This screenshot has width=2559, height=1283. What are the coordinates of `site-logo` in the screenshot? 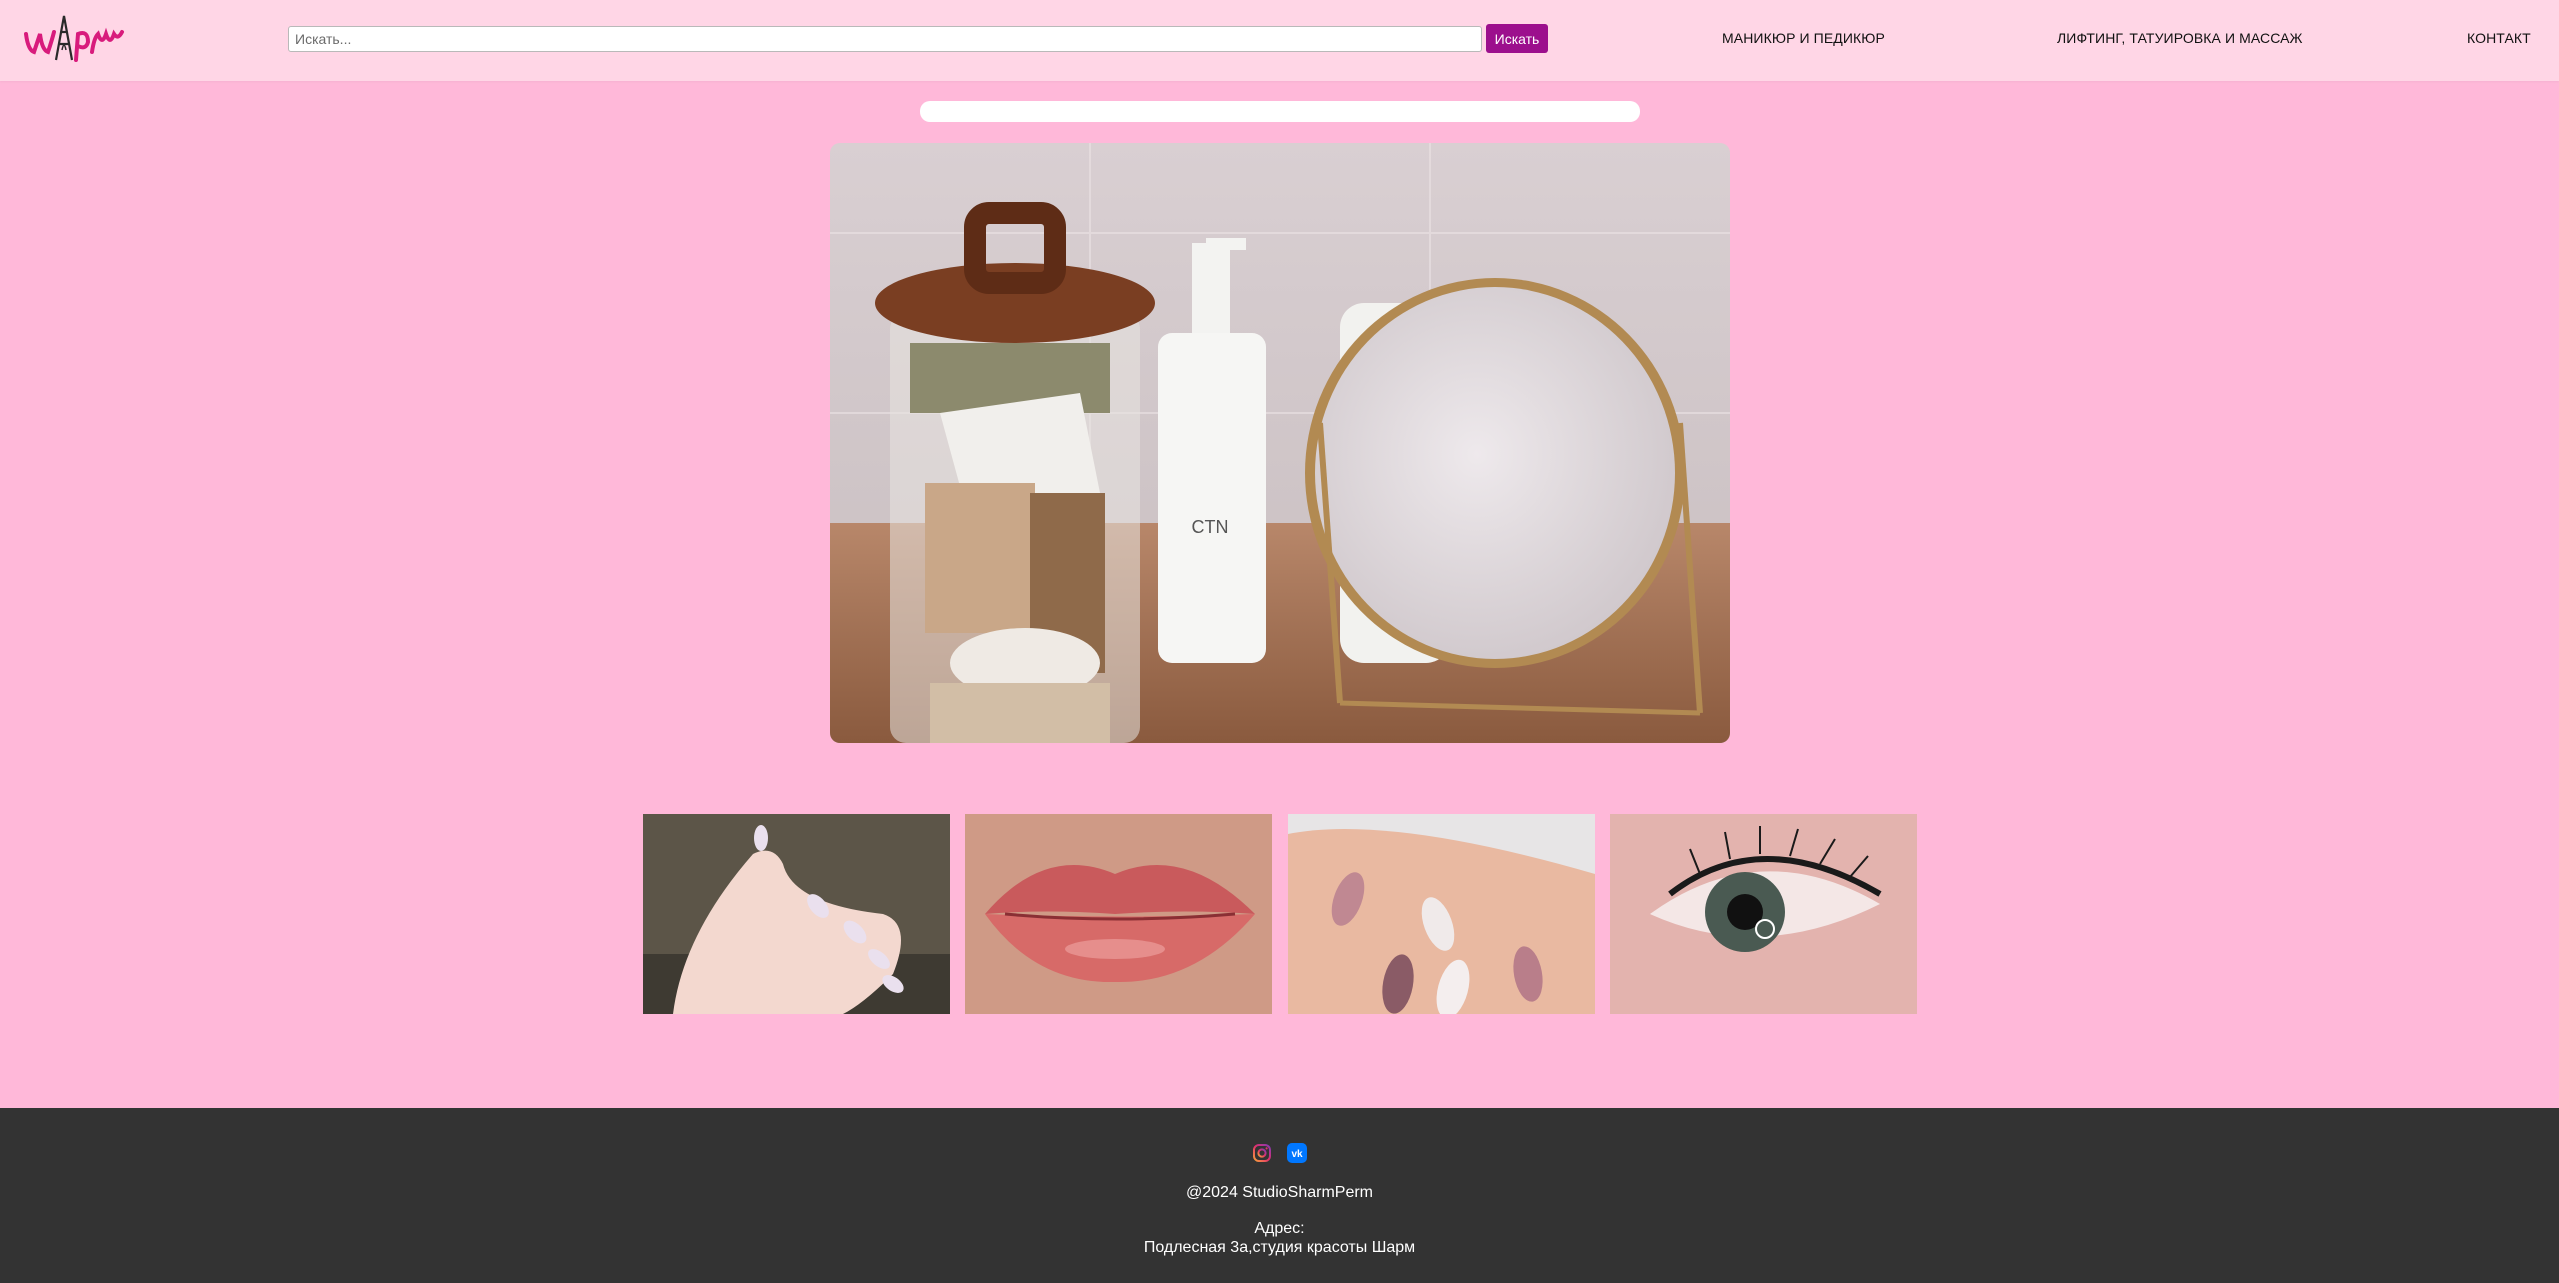 It's located at (75, 38).